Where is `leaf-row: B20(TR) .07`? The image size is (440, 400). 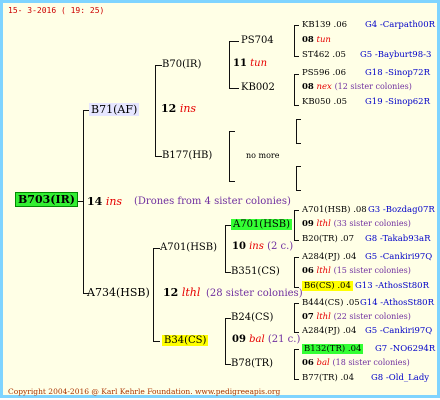
leaf-row: B20(TR) .07 is located at coordinates (328, 239).